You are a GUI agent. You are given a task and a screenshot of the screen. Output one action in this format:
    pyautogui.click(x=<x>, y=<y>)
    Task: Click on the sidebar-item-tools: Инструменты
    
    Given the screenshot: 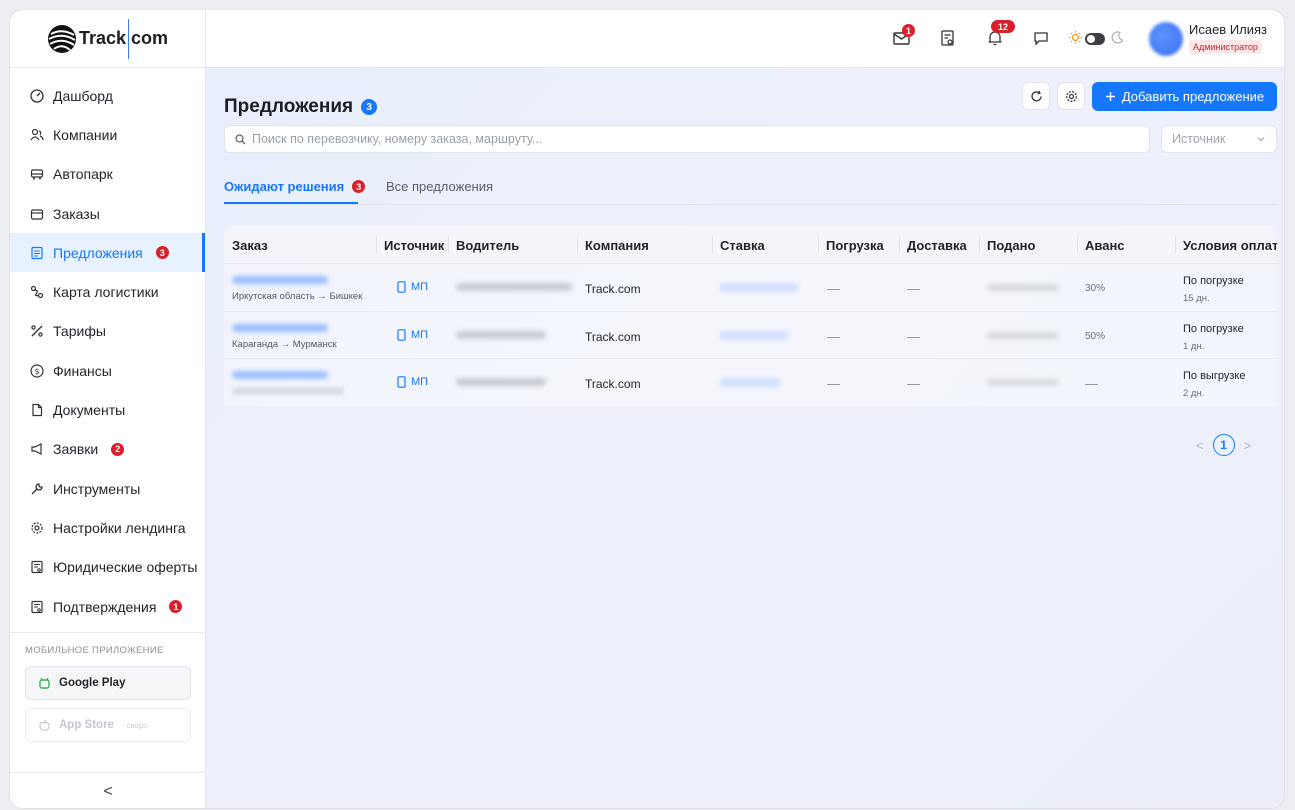 What is the action you would take?
    pyautogui.click(x=107, y=488)
    